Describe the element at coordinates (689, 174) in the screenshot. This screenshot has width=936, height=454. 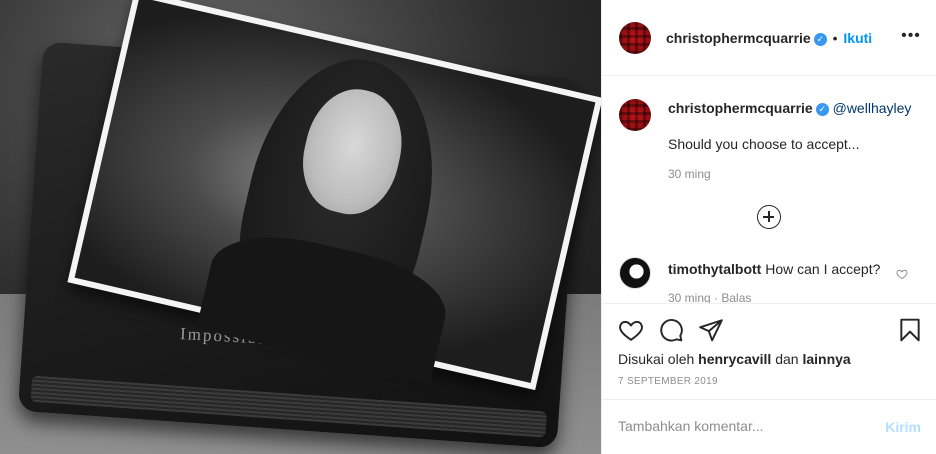
I see `caption-time: 30 ming` at that location.